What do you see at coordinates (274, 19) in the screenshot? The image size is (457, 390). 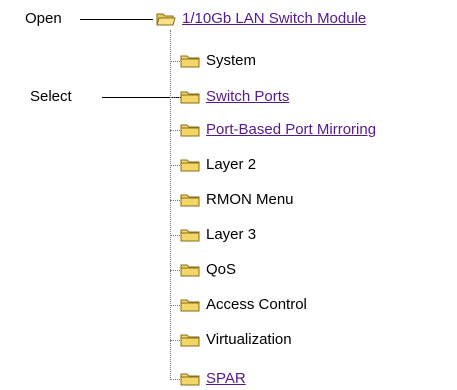 I see `tree-root-link: 1/10Gb LAN Switch Module` at bounding box center [274, 19].